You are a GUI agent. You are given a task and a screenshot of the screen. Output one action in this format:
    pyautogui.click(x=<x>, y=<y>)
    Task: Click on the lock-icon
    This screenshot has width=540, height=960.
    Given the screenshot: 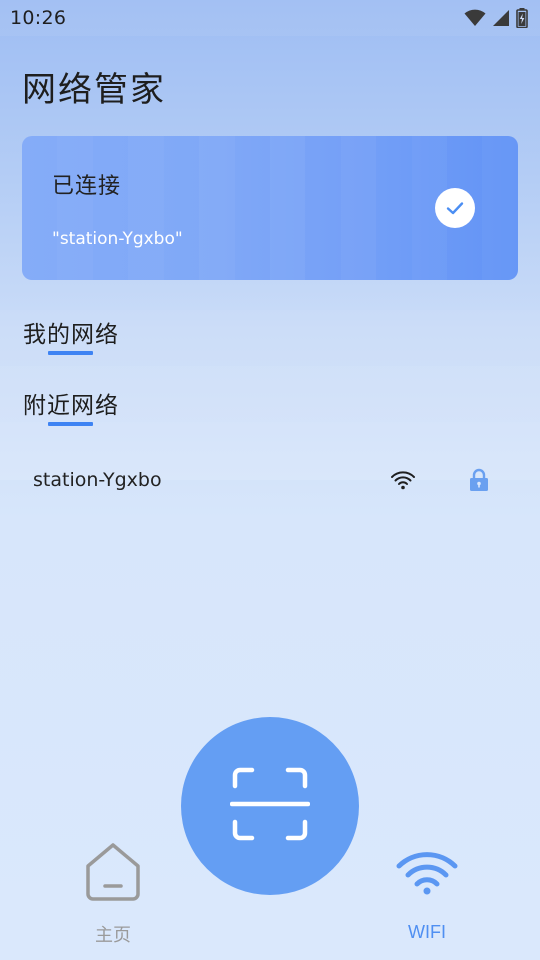 What is the action you would take?
    pyautogui.click(x=479, y=482)
    